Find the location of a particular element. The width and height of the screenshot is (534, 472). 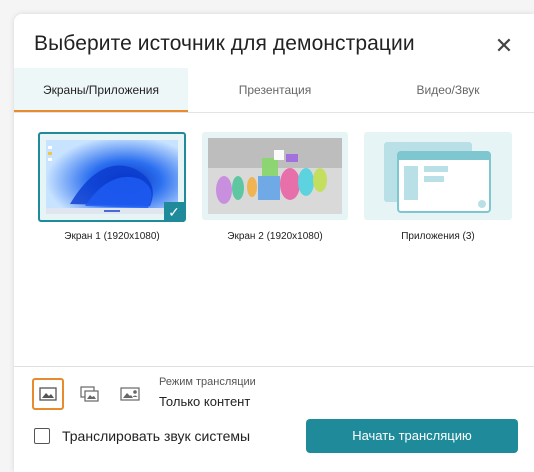

tab-presentation: Презентация is located at coordinates (275, 90).